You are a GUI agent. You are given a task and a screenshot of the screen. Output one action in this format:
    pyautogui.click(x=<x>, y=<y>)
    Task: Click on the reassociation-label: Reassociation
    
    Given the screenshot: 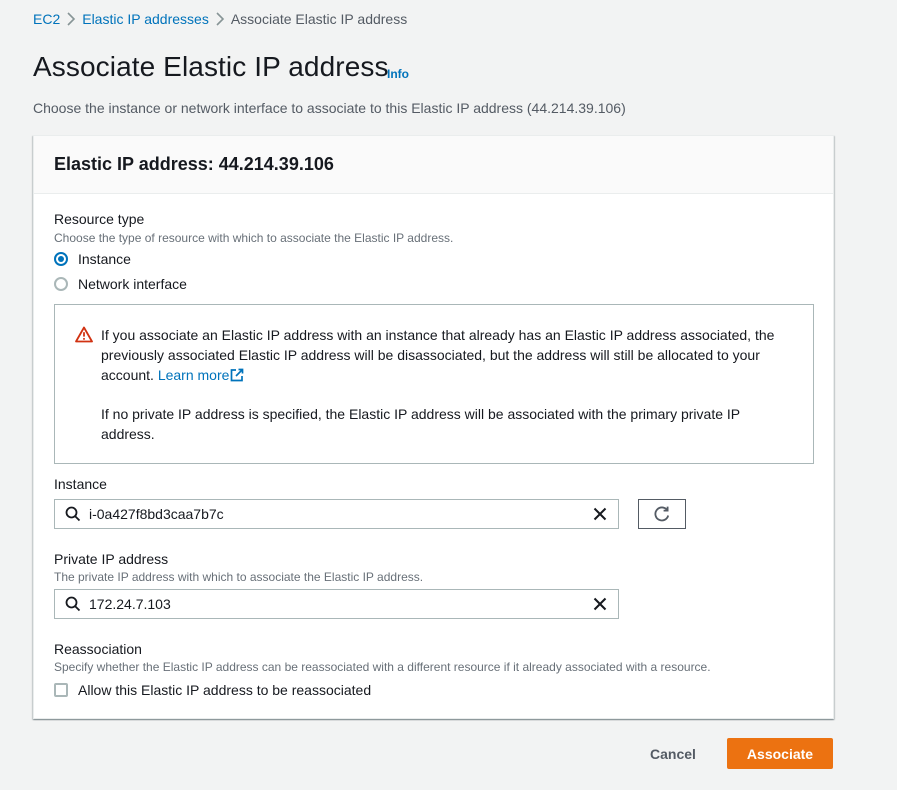 What is the action you would take?
    pyautogui.click(x=98, y=649)
    